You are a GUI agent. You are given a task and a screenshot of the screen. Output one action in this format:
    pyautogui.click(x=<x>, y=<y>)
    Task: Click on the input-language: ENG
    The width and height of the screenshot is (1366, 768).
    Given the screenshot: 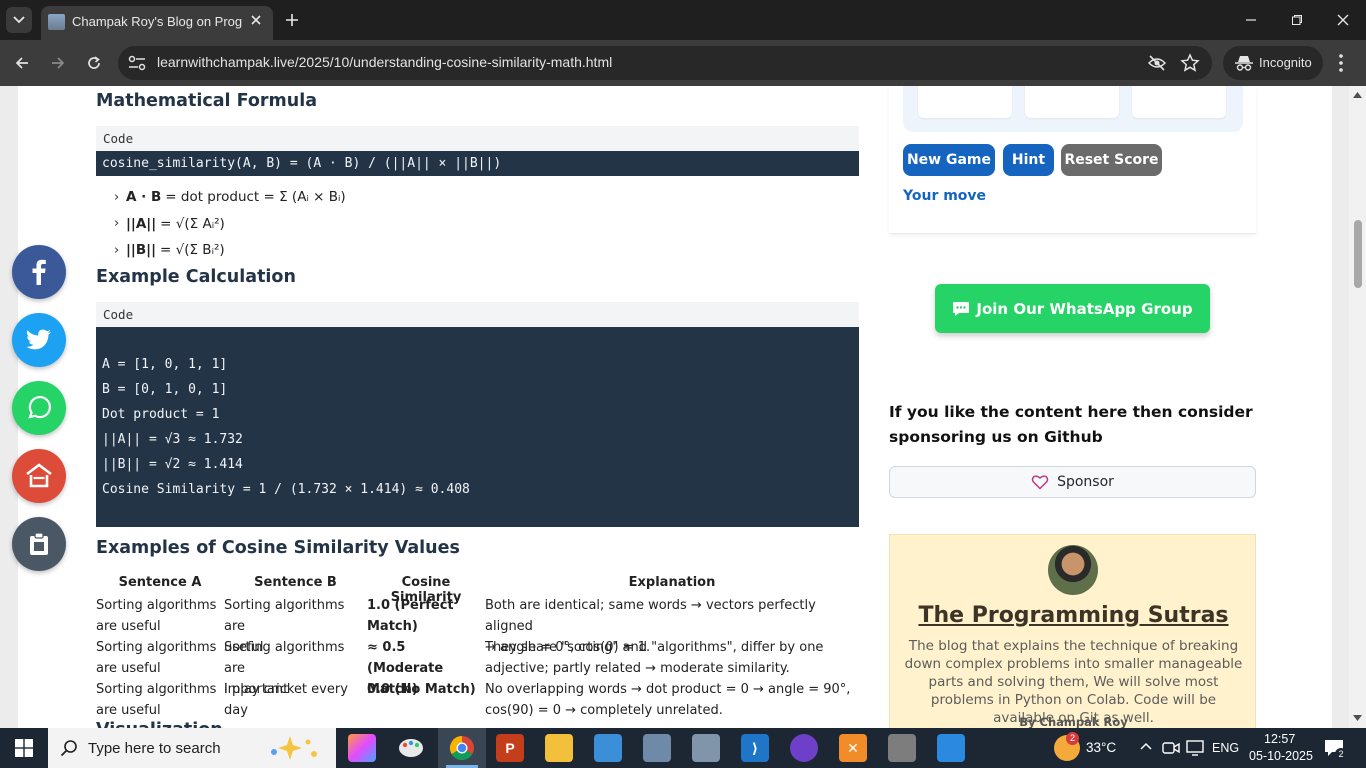 What is the action you would take?
    pyautogui.click(x=1225, y=748)
    